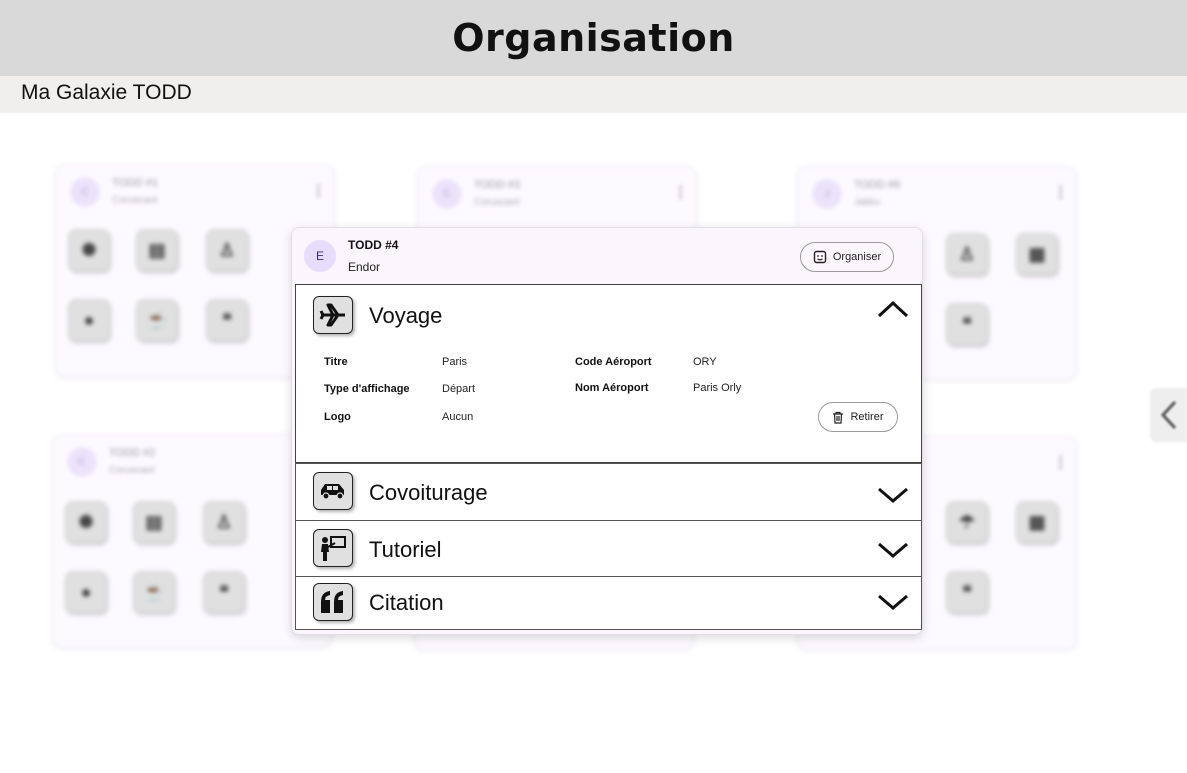  What do you see at coordinates (608, 492) in the screenshot?
I see `section-covoiturage: Covoiturage` at bounding box center [608, 492].